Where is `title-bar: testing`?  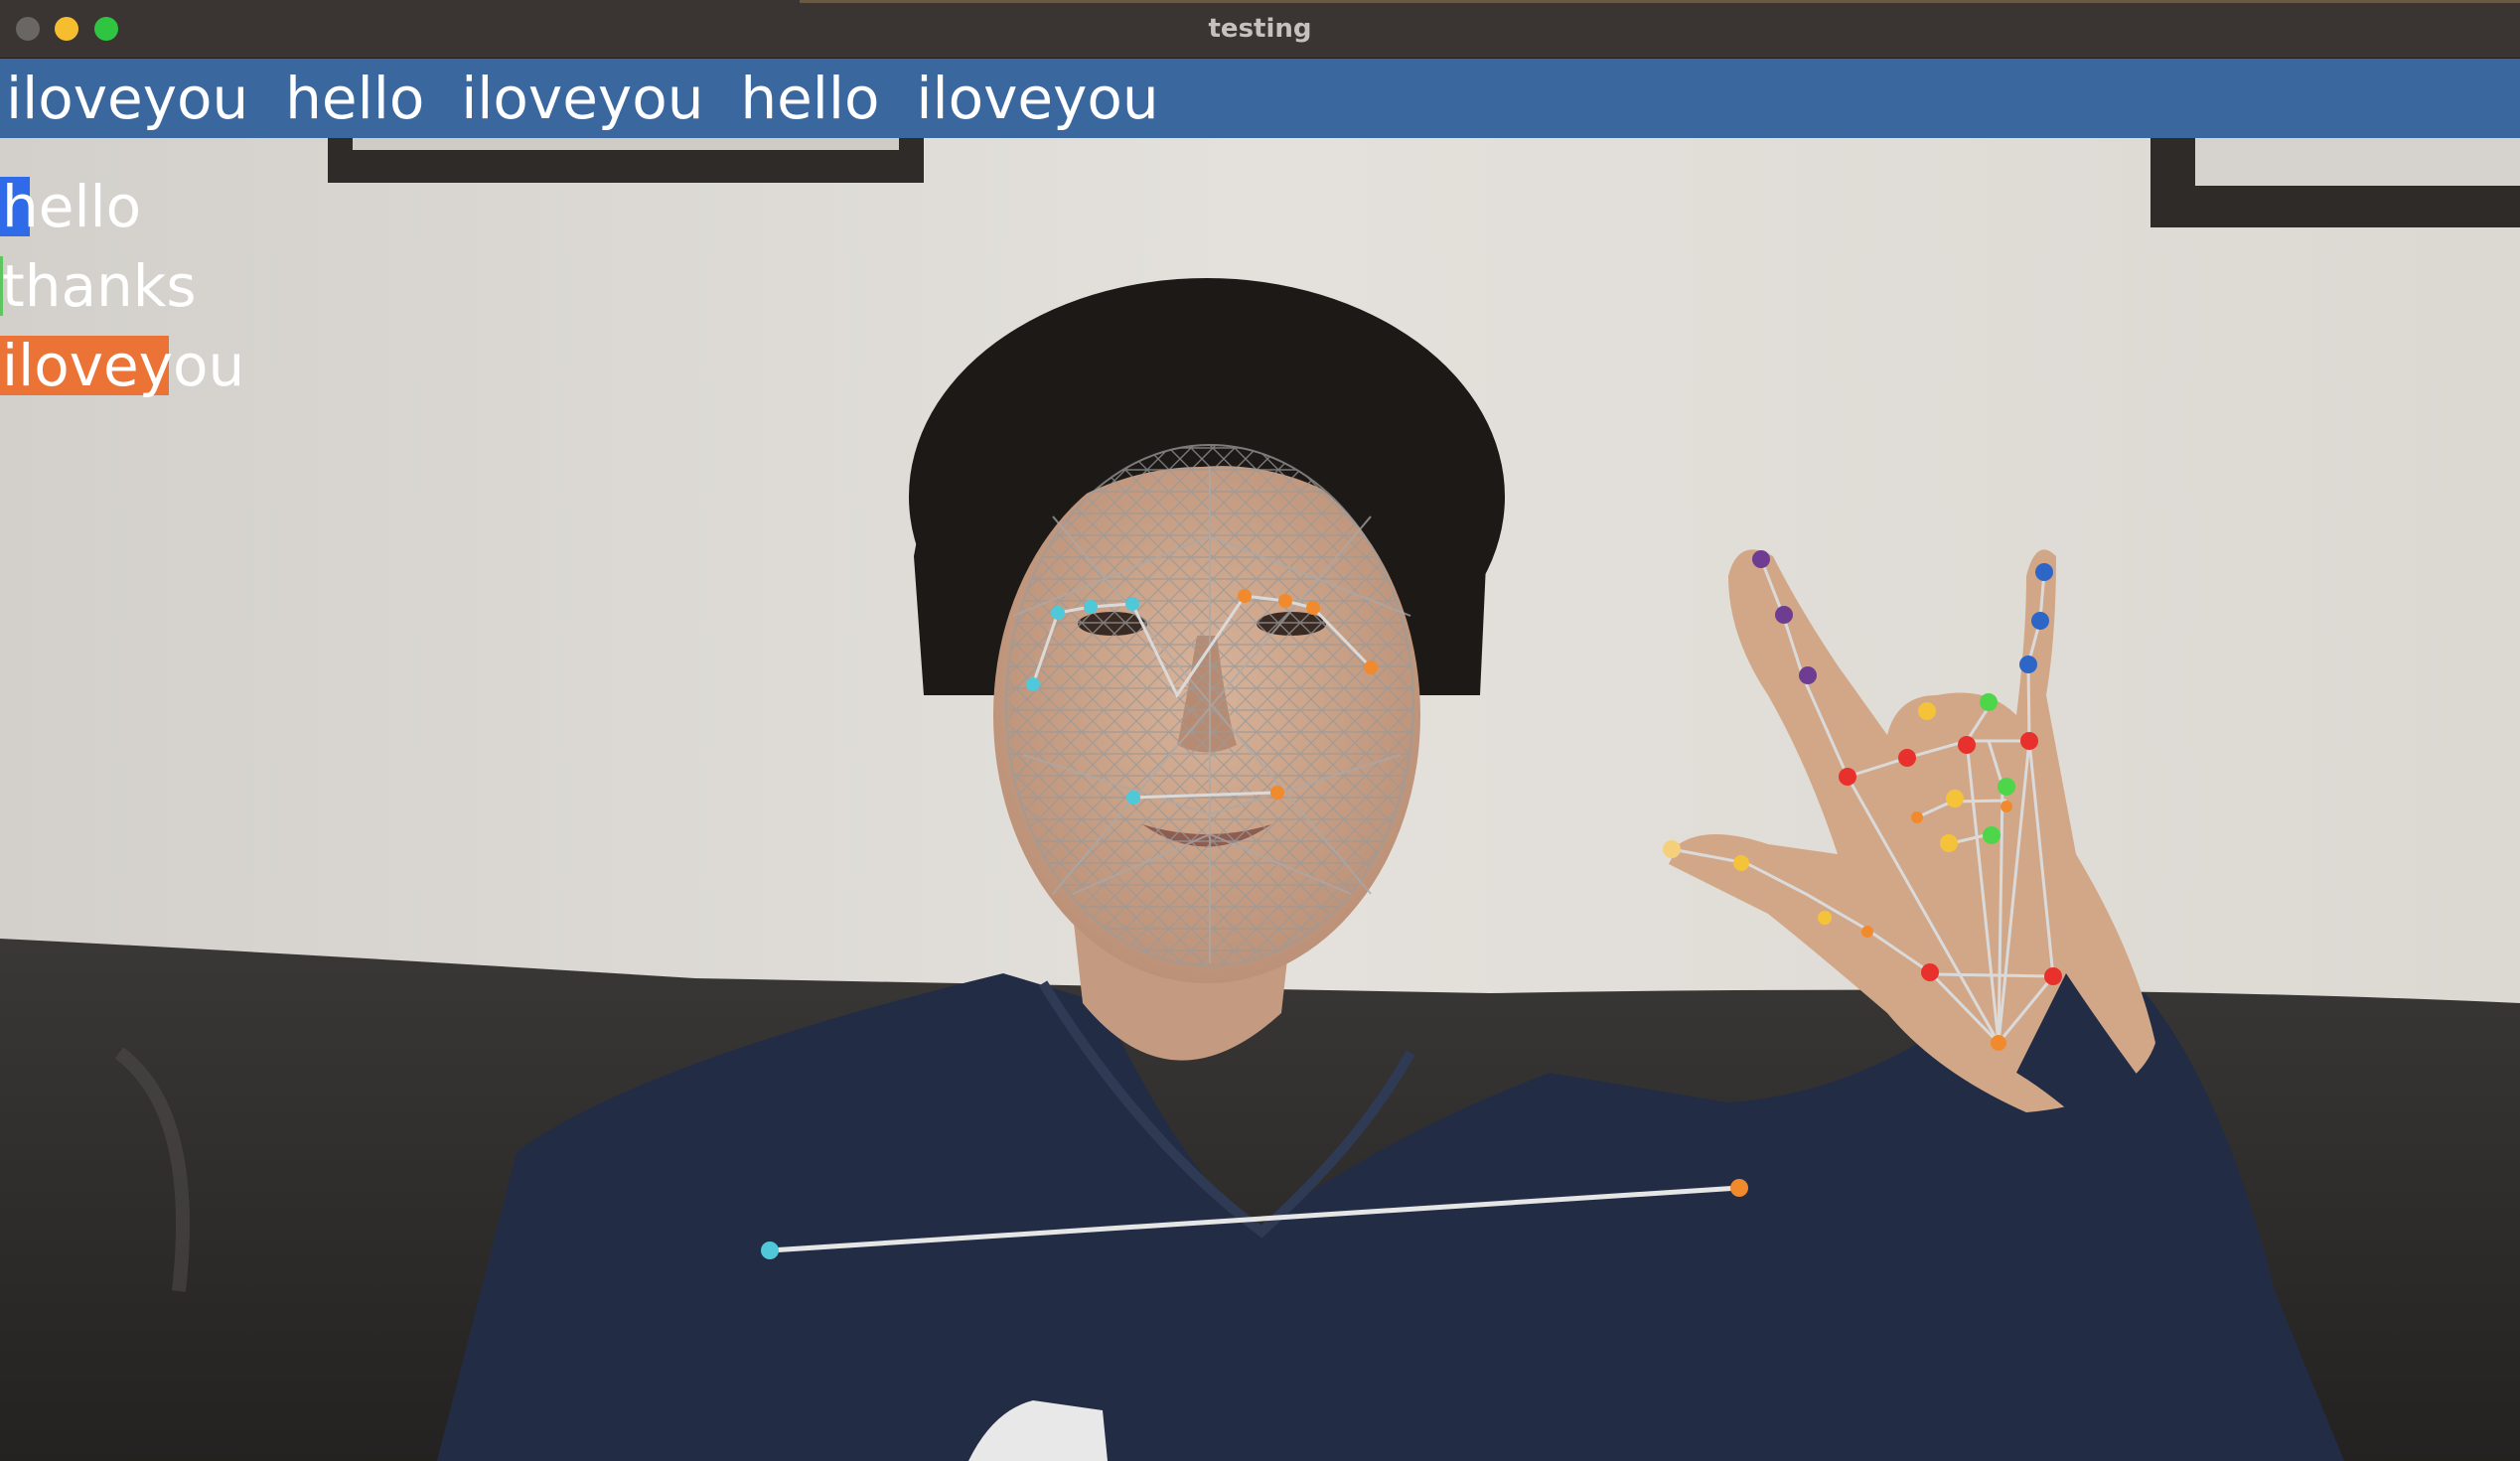
title-bar: testing is located at coordinates (1260, 29).